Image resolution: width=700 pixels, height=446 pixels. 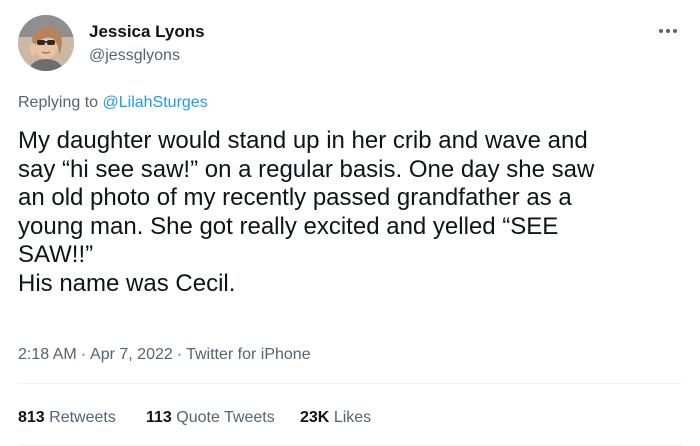 I want to click on retweets-count: 813, so click(x=31, y=417).